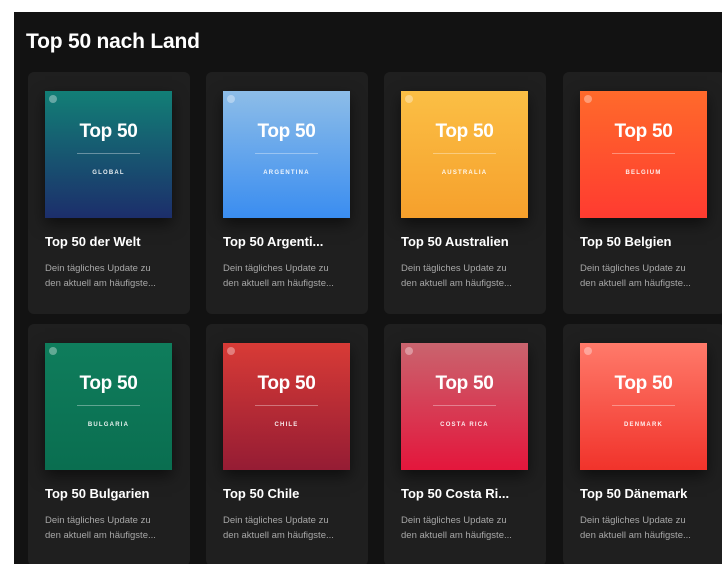 The height and width of the screenshot is (564, 722). What do you see at coordinates (113, 493) in the screenshot?
I see `card-title: Top 50 Bulgarien` at bounding box center [113, 493].